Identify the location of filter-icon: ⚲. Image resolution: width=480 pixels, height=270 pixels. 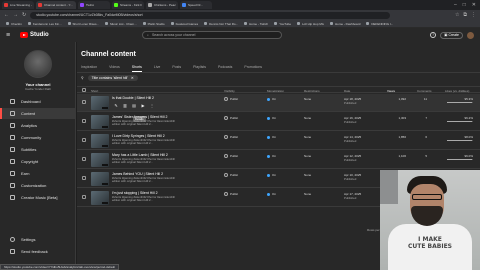
(82, 78).